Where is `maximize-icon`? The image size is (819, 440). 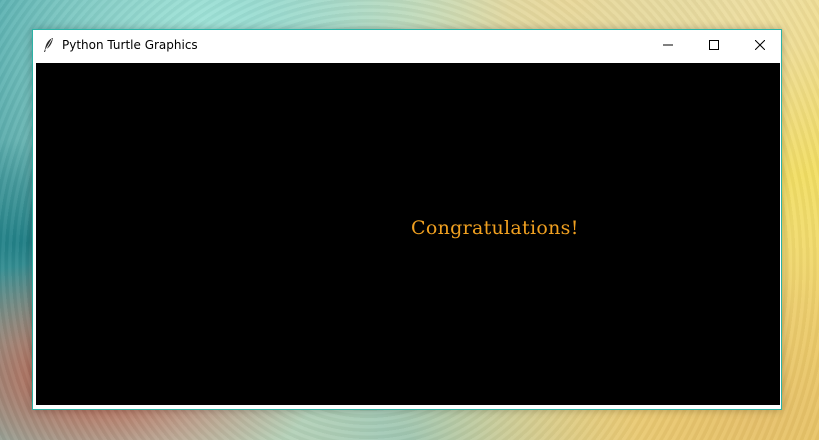 maximize-icon is located at coordinates (714, 45).